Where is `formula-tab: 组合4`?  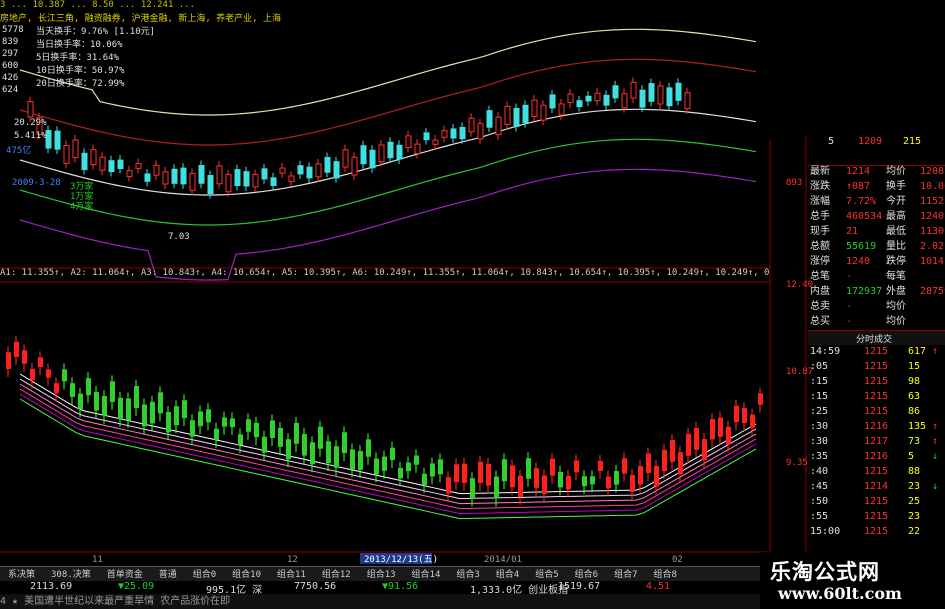
formula-tab: 组合4 is located at coordinates (507, 573).